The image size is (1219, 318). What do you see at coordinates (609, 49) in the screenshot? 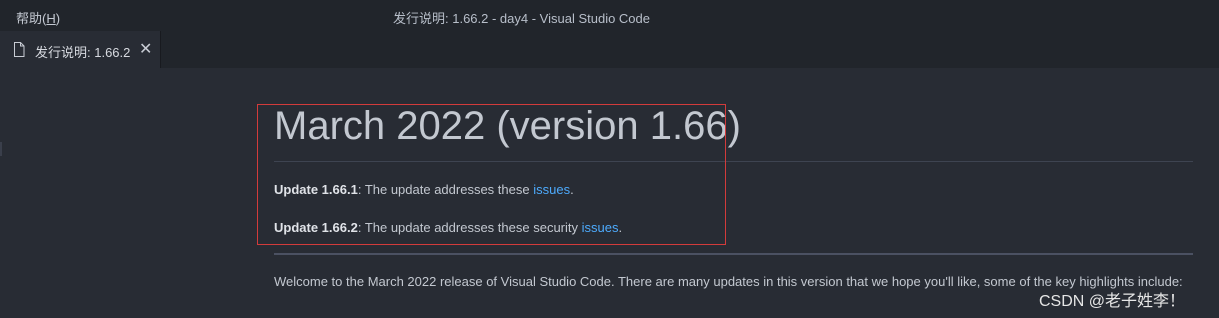
I see `tab-bar: 发行说明: 1.66.2 ✕` at bounding box center [609, 49].